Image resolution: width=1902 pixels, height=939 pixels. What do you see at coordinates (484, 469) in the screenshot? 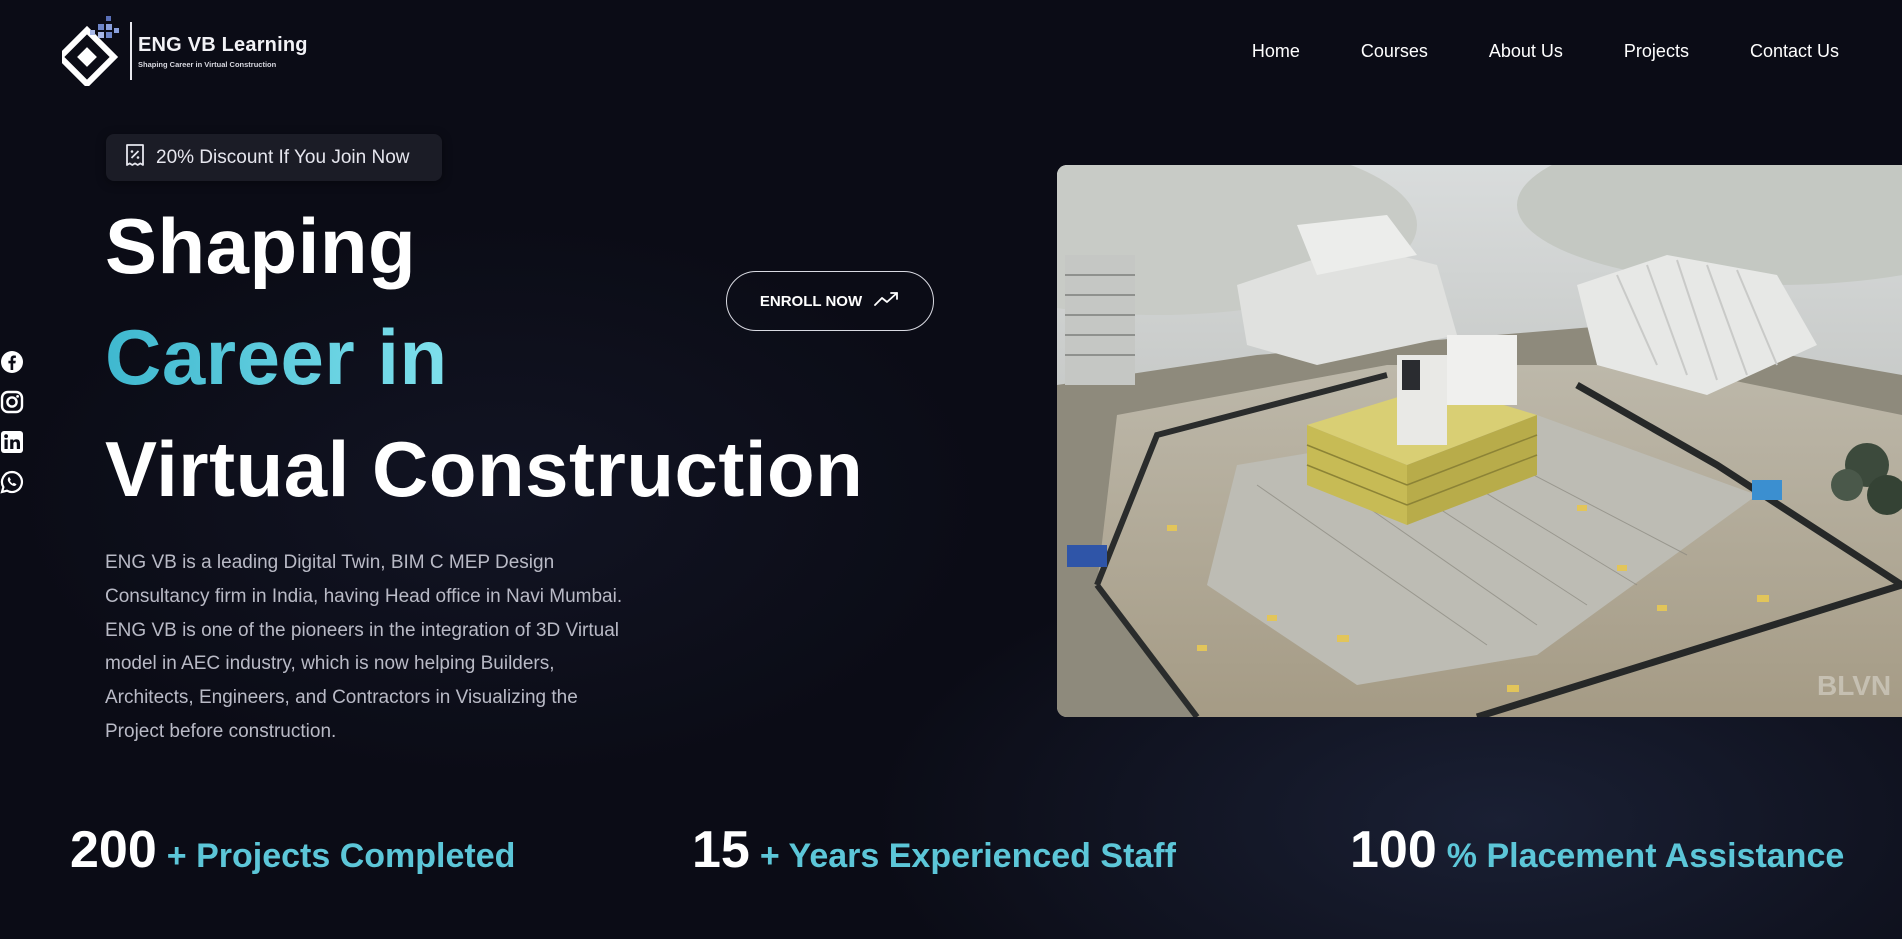
I see `hero-headline-line3: Virtual Construction` at bounding box center [484, 469].